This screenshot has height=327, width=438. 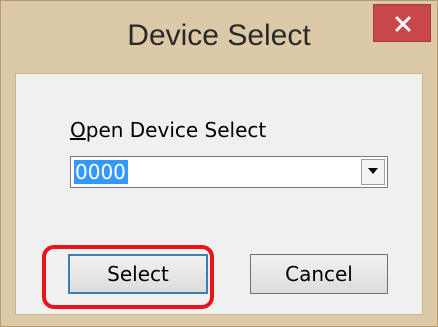 I want to click on chevron-down-icon, so click(x=373, y=171).